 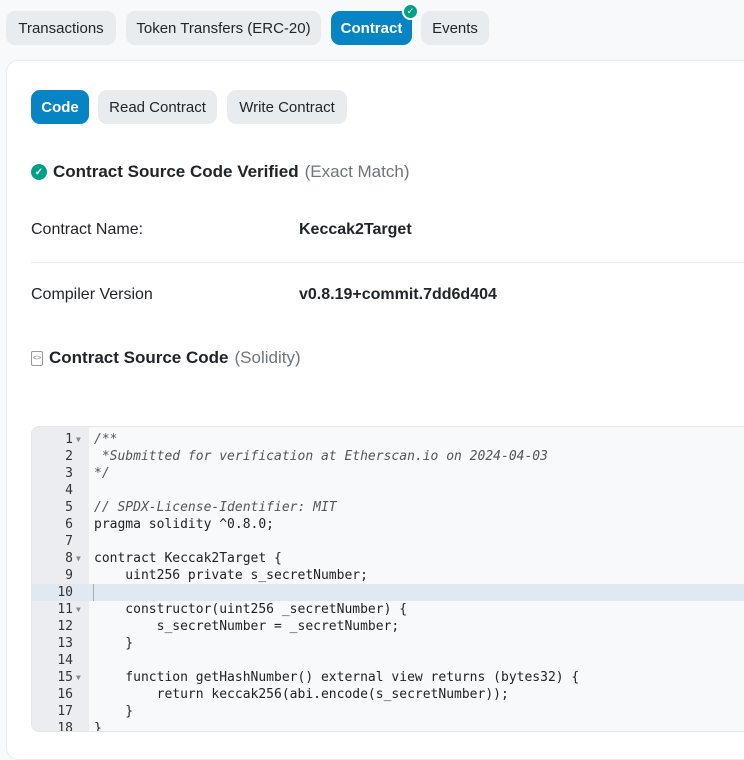 What do you see at coordinates (388, 524) in the screenshot?
I see `code-line: 6 pragma solidity ^0.8.0;` at bounding box center [388, 524].